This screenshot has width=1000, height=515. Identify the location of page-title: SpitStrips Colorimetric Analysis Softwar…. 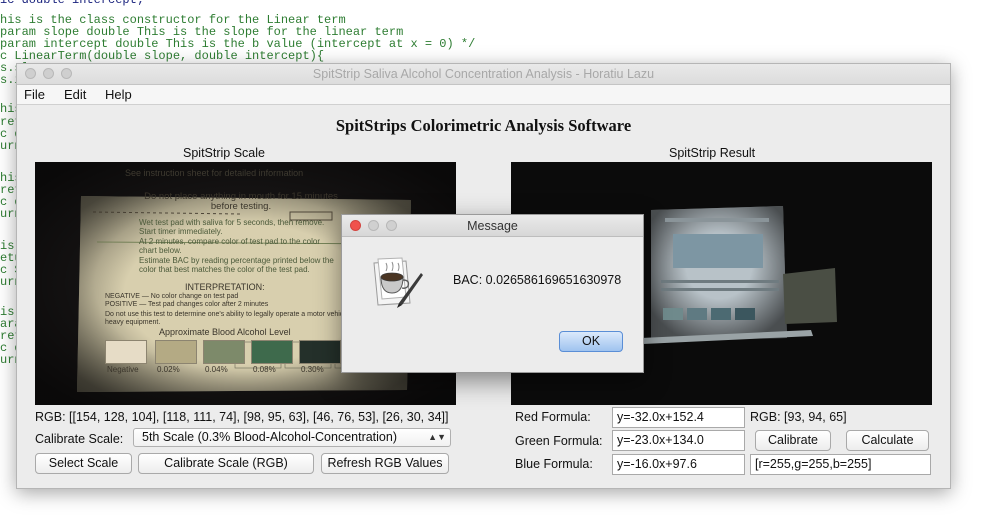
(483, 125).